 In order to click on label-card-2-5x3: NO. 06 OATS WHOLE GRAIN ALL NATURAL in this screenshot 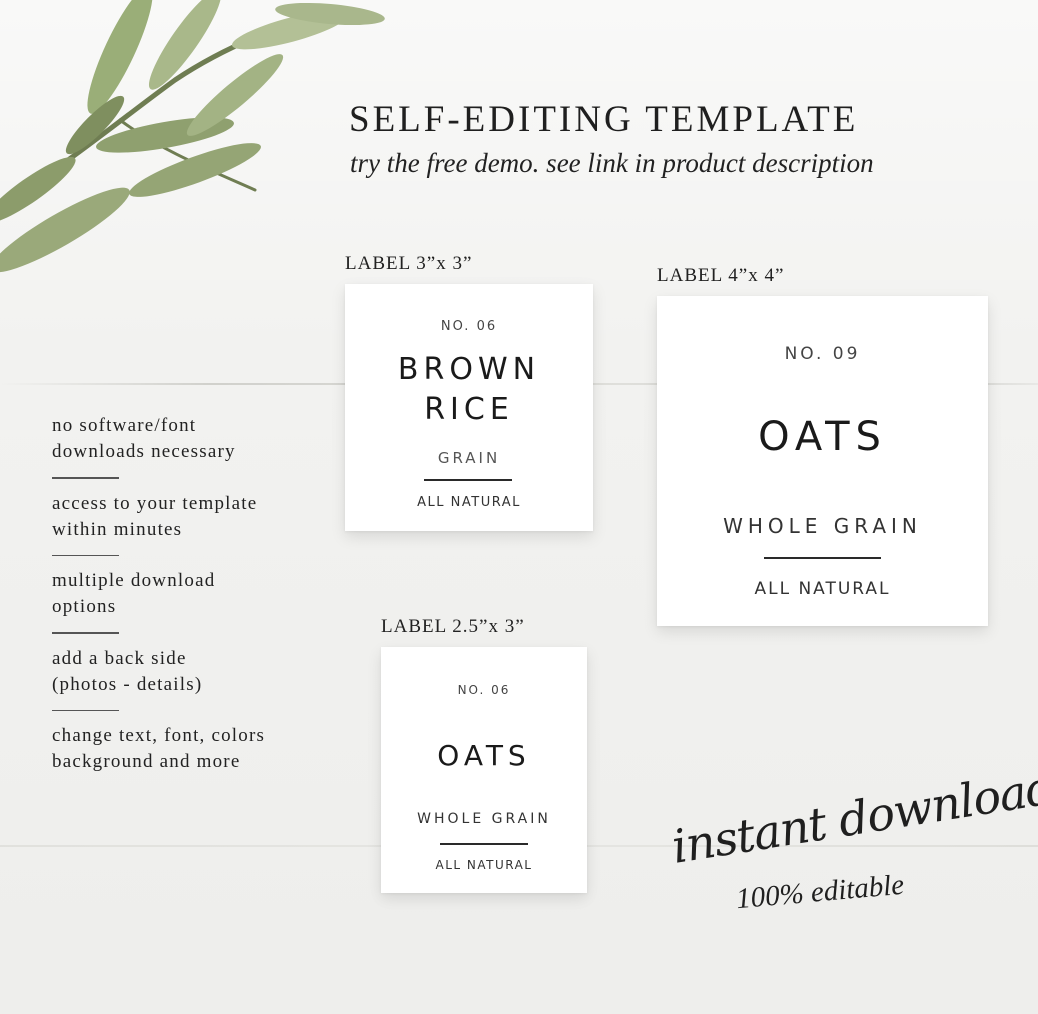, I will do `click(484, 770)`.